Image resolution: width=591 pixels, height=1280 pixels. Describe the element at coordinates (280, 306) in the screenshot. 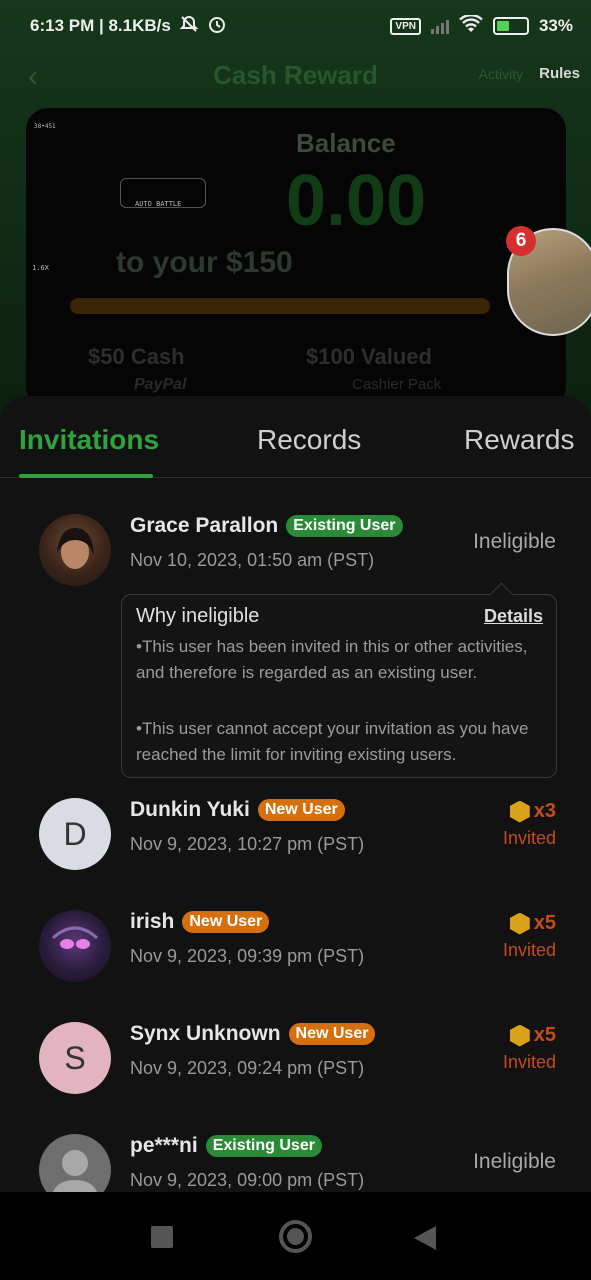

I see `reward-progress-bar` at that location.